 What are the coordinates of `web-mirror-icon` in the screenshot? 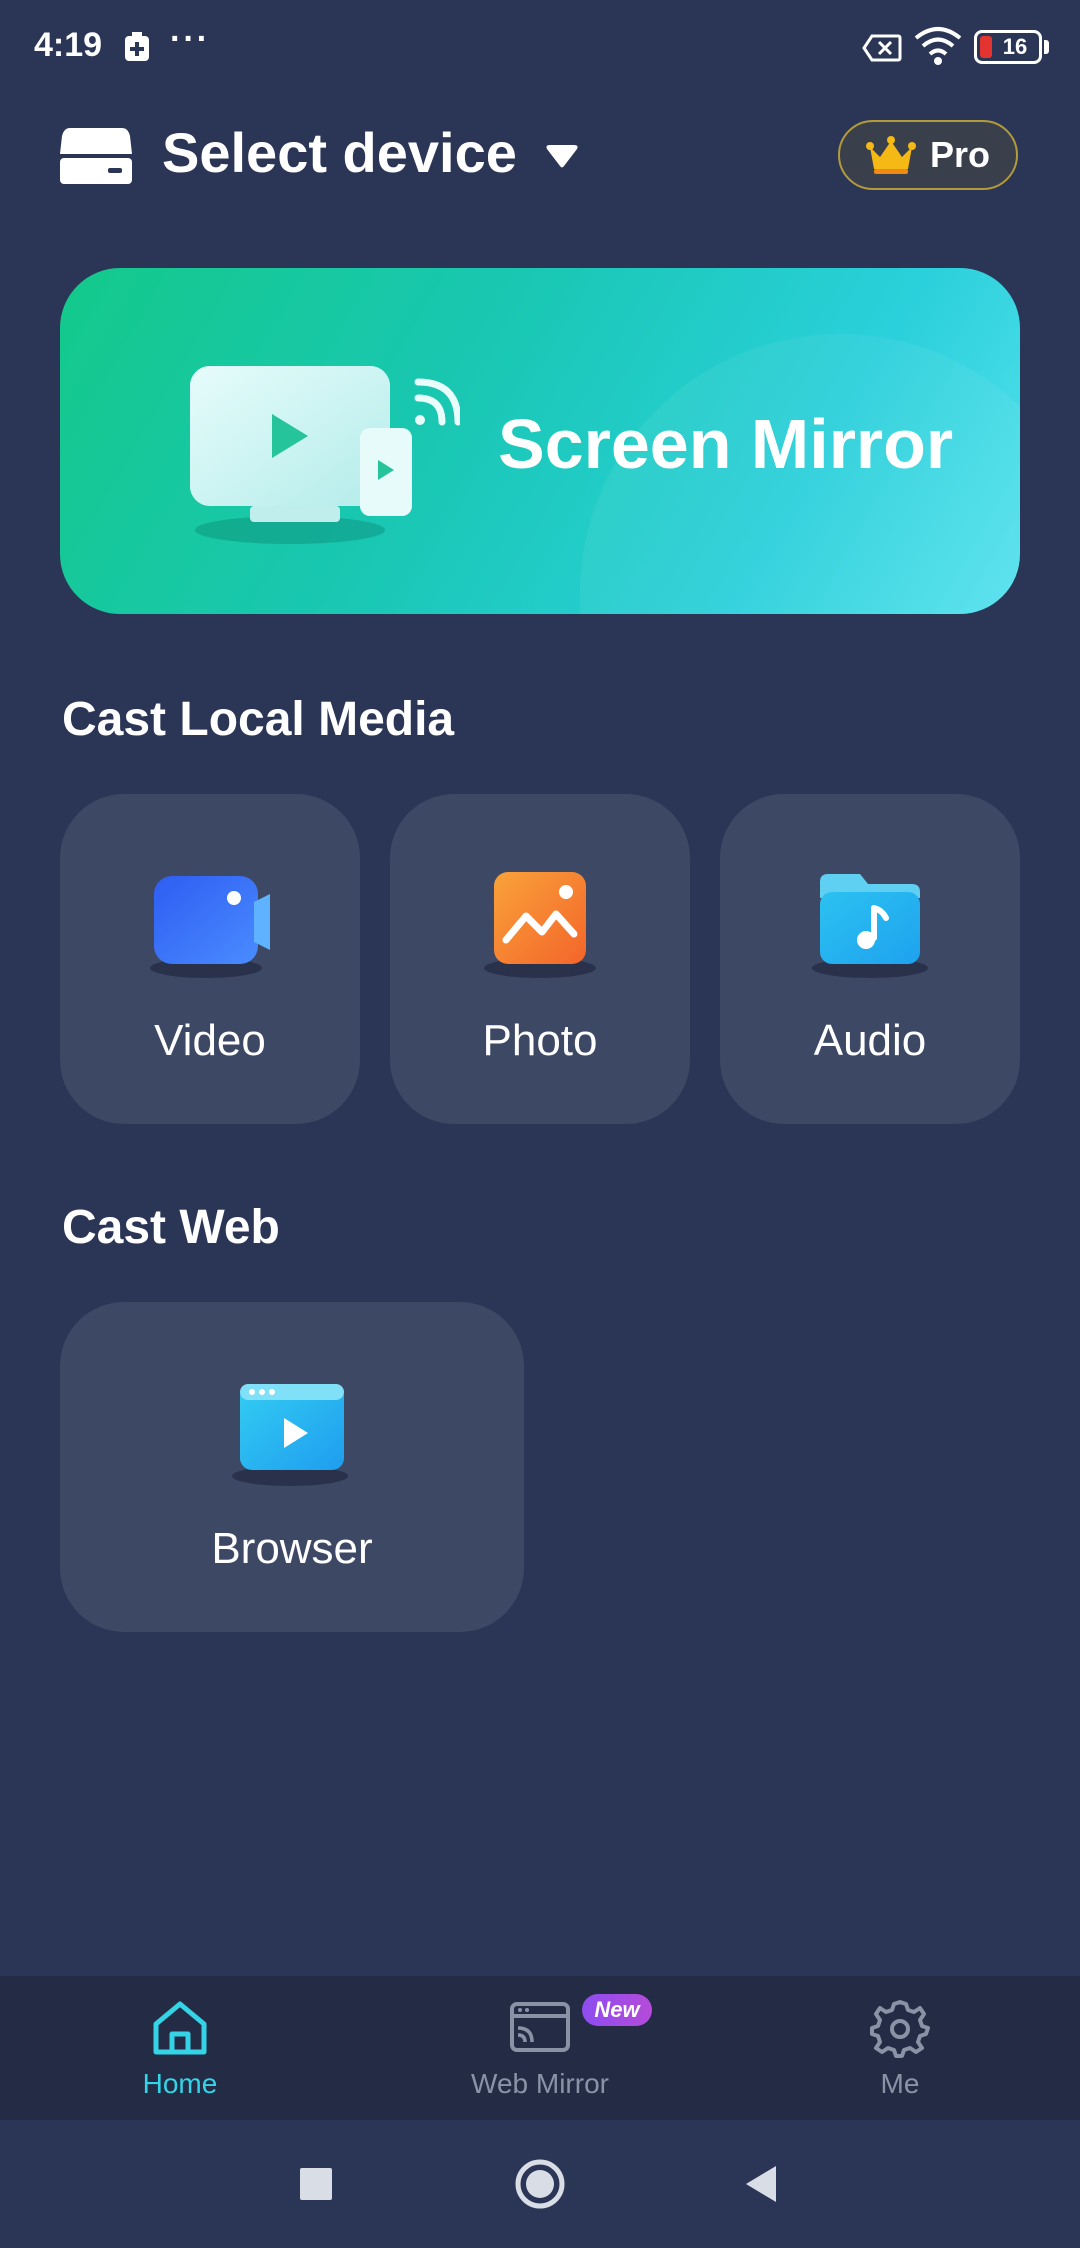 It's located at (540, 2027).